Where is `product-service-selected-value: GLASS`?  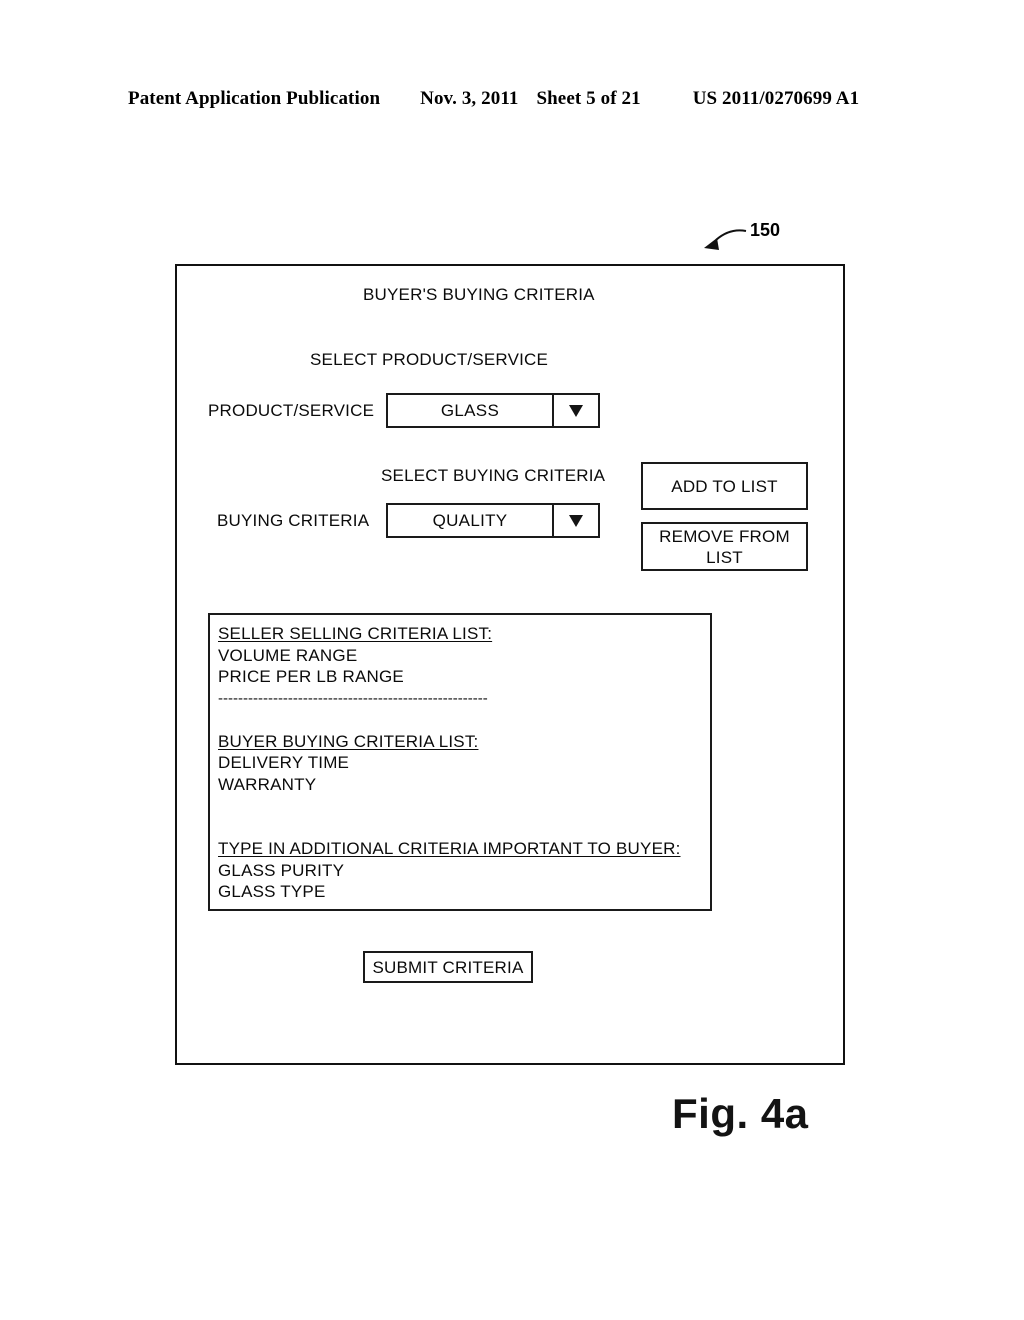 product-service-selected-value: GLASS is located at coordinates (470, 410).